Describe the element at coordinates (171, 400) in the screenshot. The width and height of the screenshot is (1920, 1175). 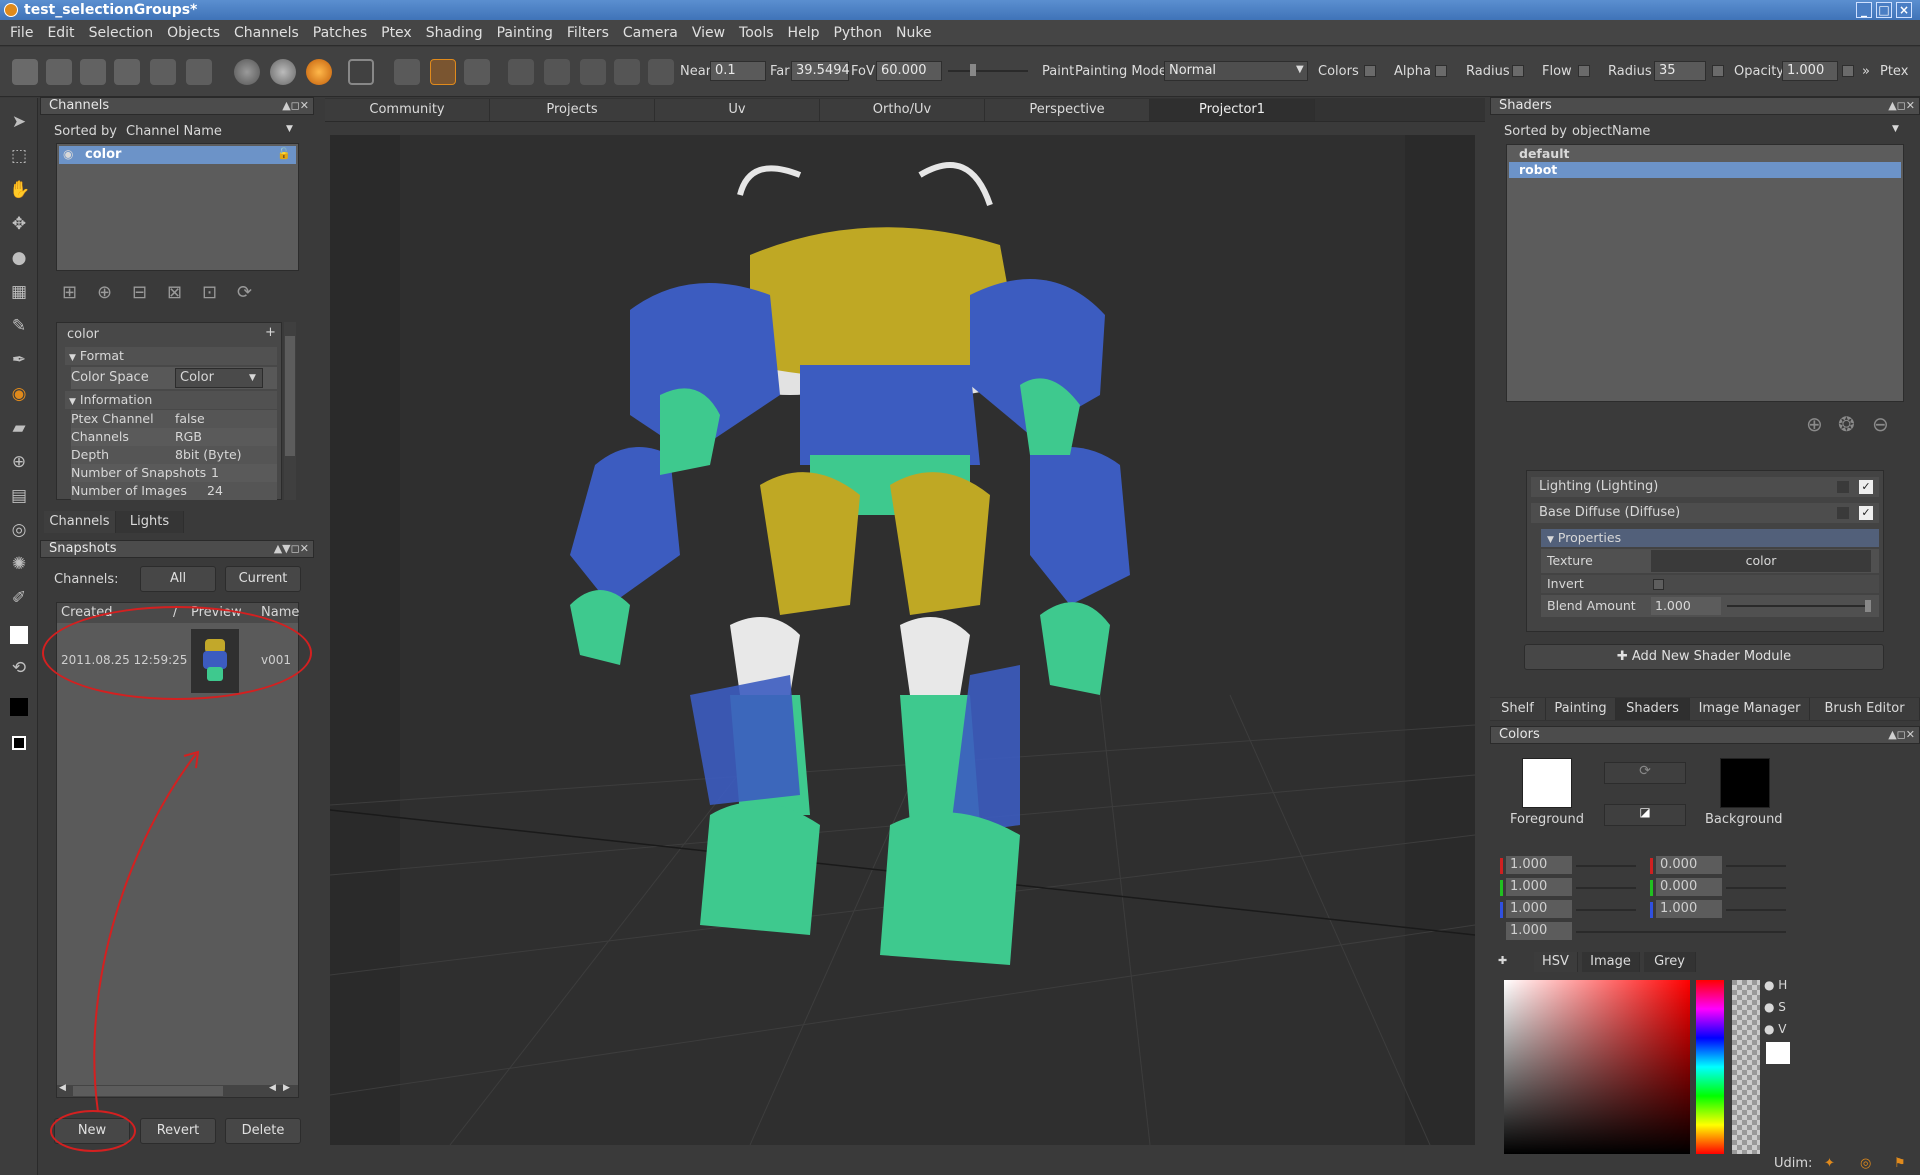
I see `information-section: ▼ Information` at that location.